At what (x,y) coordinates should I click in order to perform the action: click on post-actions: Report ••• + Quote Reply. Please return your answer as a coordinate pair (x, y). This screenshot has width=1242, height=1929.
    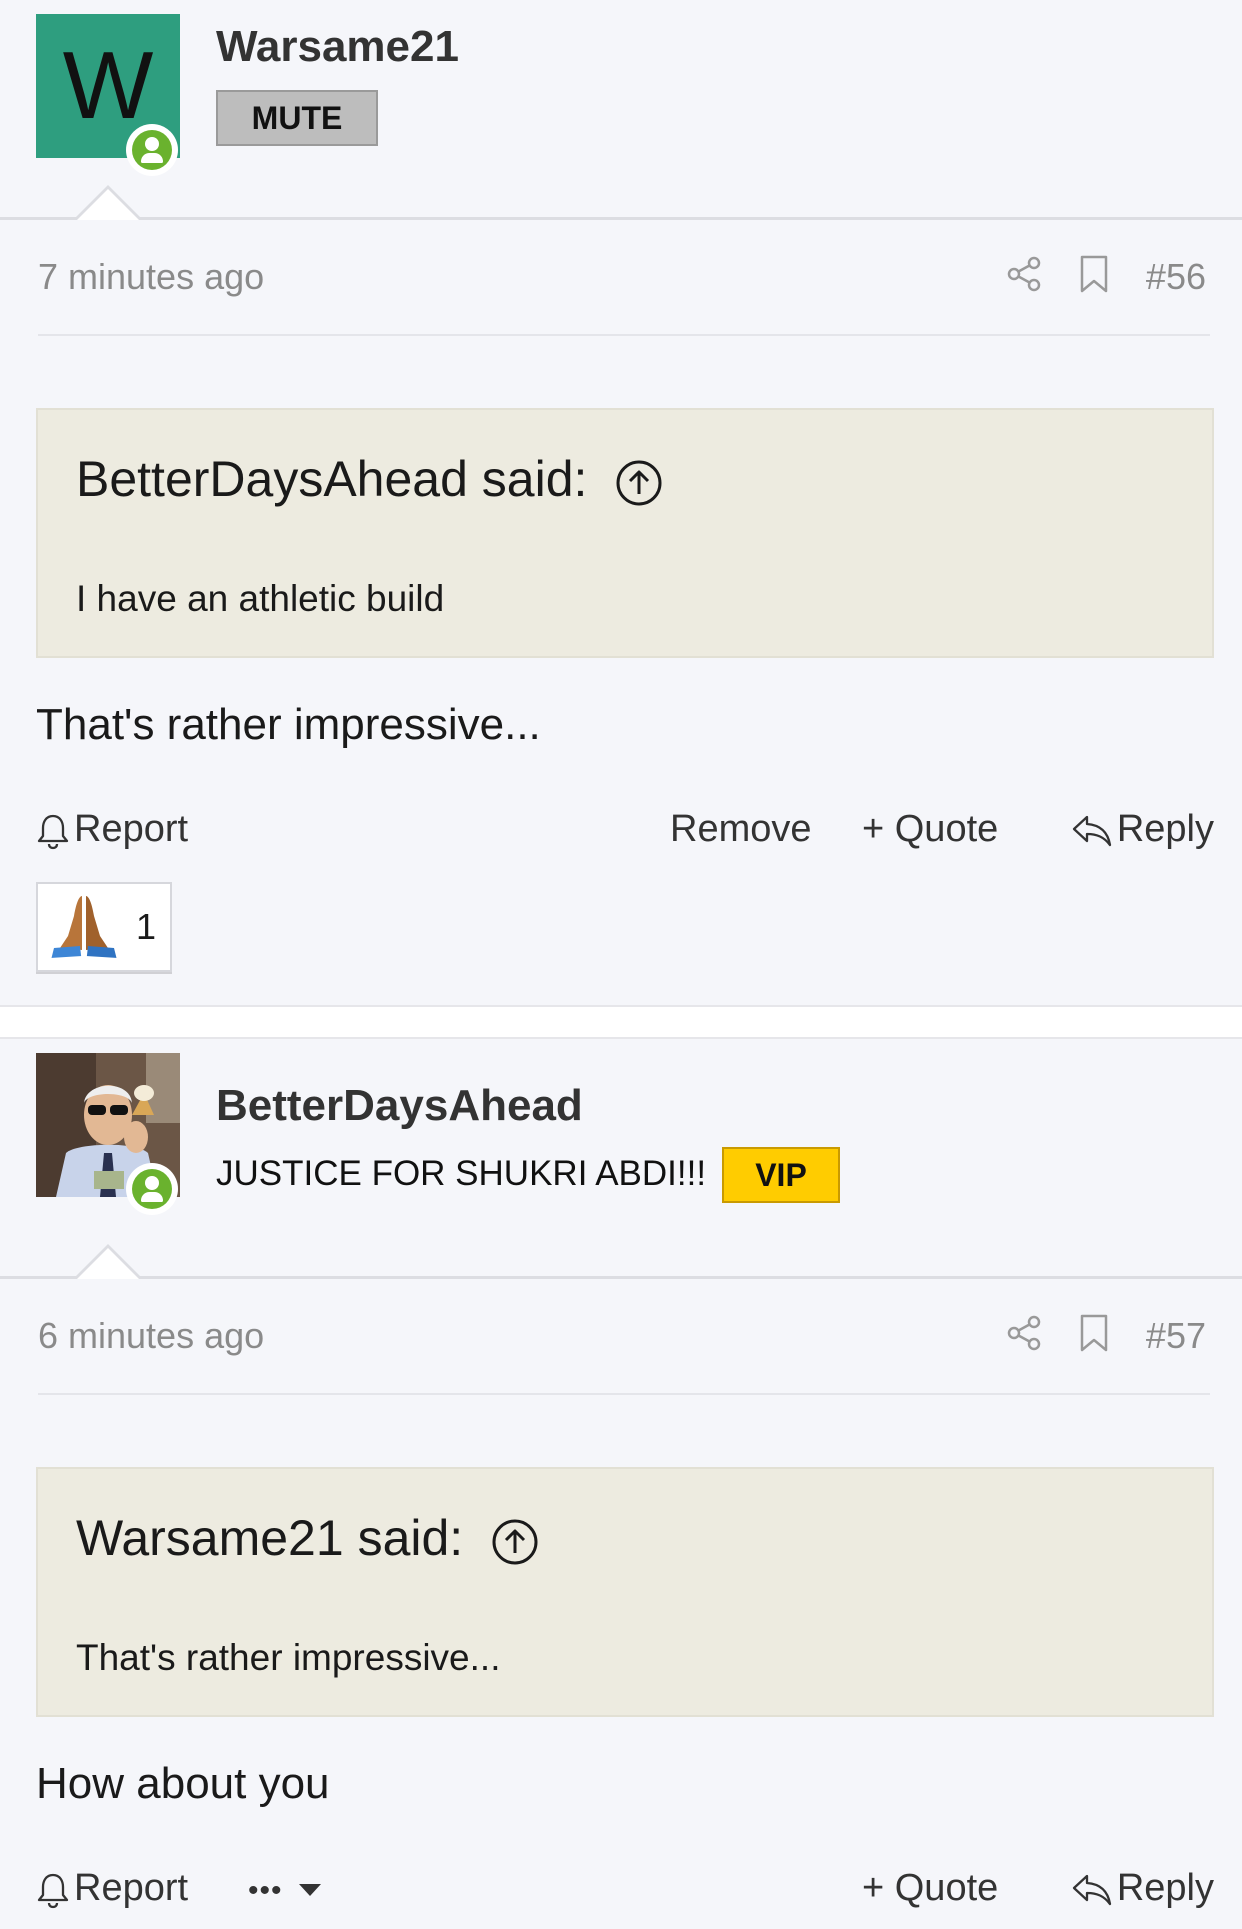
    Looking at the image, I should click on (625, 1895).